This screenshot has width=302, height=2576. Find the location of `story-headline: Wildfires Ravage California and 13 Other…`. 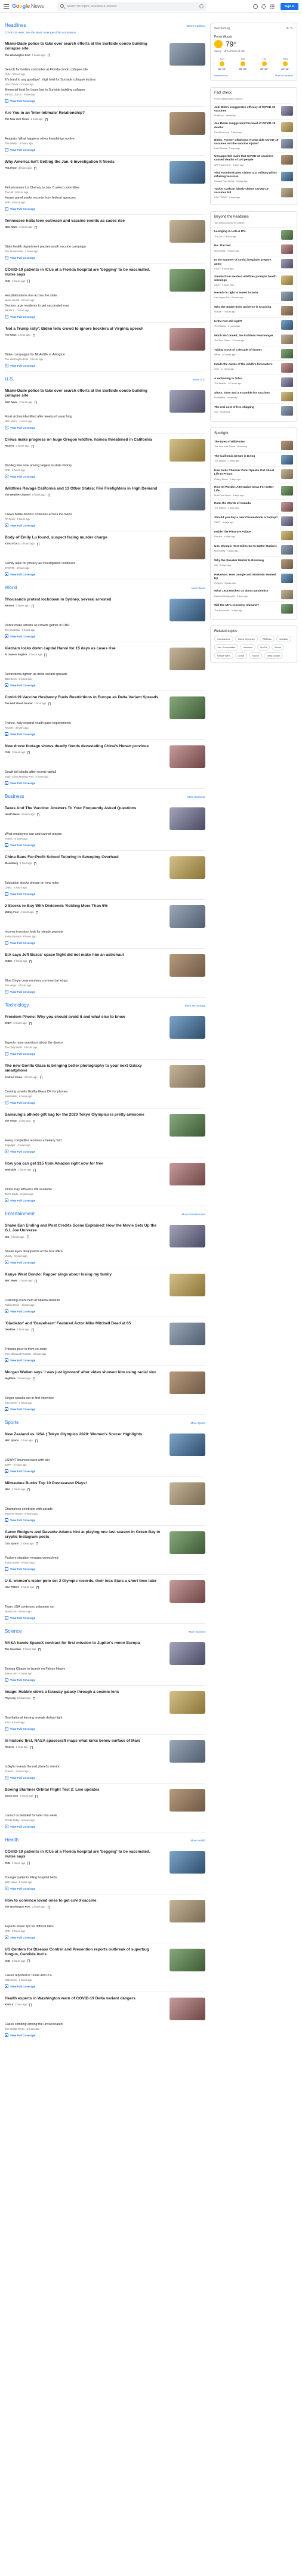

story-headline: Wildfires Ravage California and 13 Other… is located at coordinates (83, 489).